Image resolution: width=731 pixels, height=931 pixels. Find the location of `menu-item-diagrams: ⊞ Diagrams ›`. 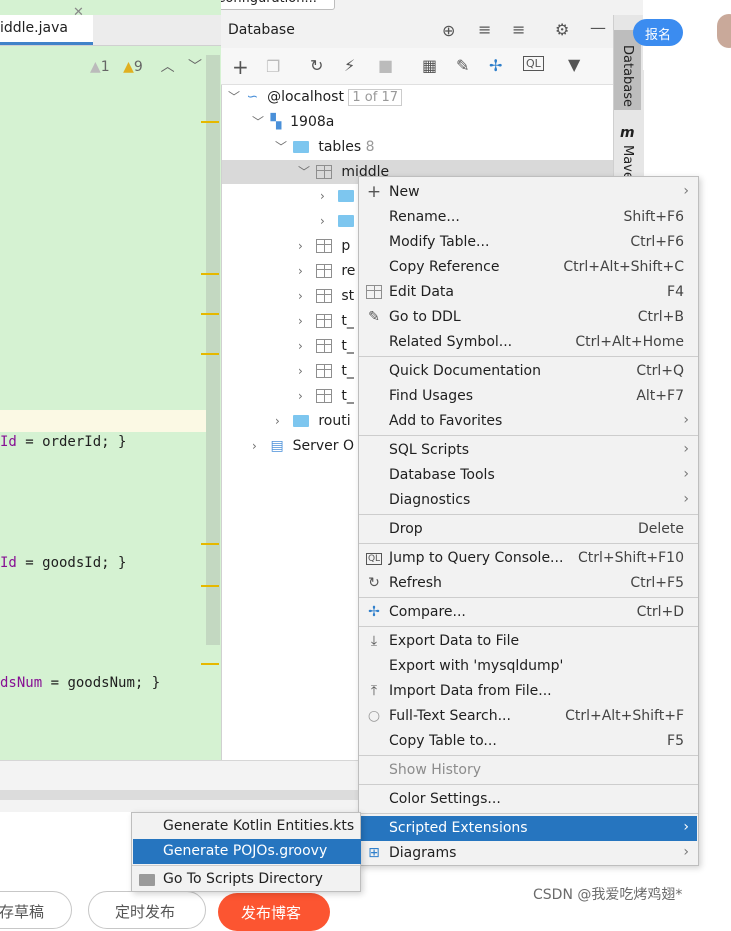

menu-item-diagrams: ⊞ Diagrams › is located at coordinates (528, 853).